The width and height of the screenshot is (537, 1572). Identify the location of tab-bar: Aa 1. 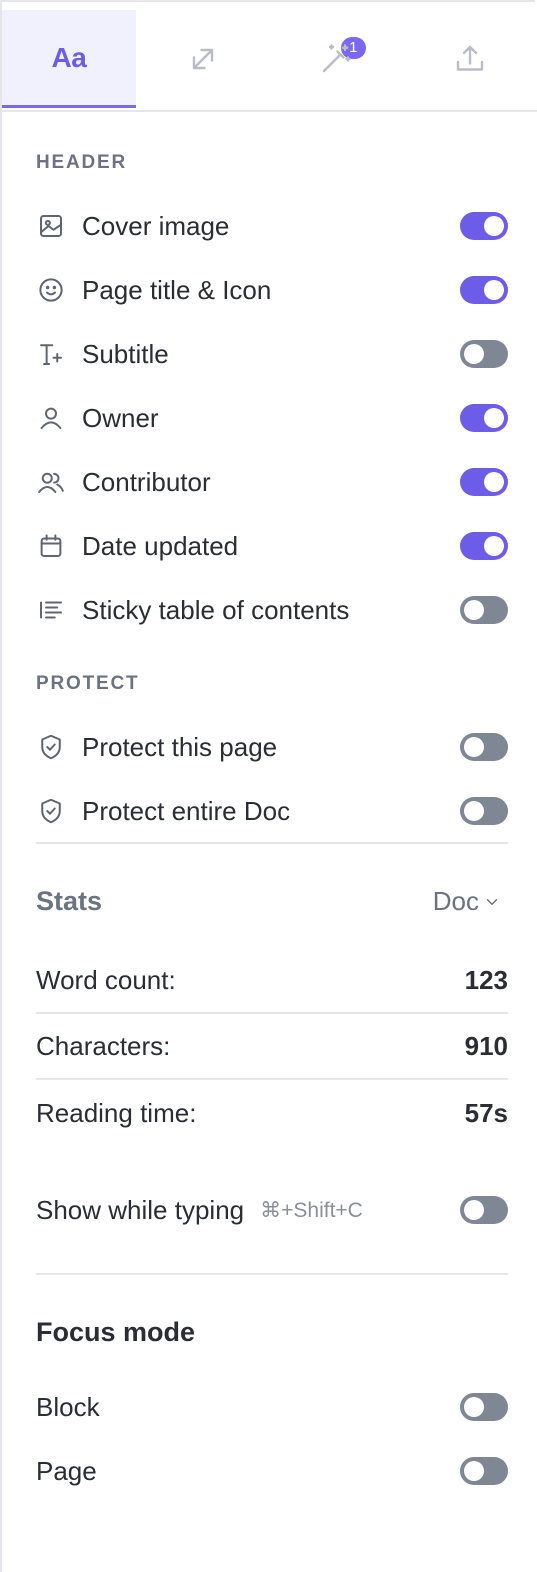
(269, 61).